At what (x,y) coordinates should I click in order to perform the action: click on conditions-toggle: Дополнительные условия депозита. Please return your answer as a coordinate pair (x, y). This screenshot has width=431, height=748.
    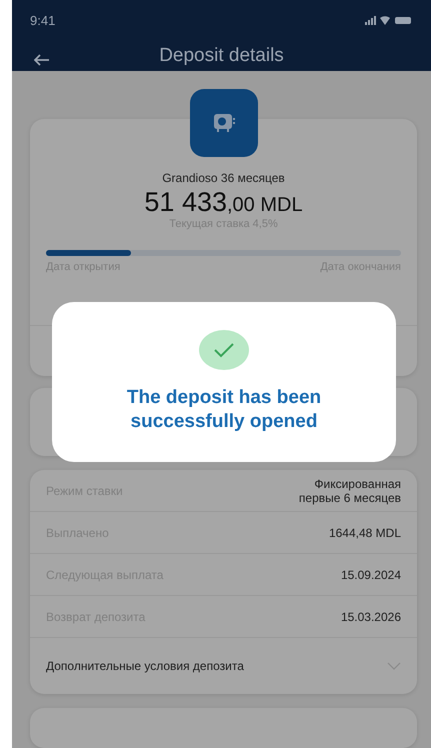
    Looking at the image, I should click on (223, 666).